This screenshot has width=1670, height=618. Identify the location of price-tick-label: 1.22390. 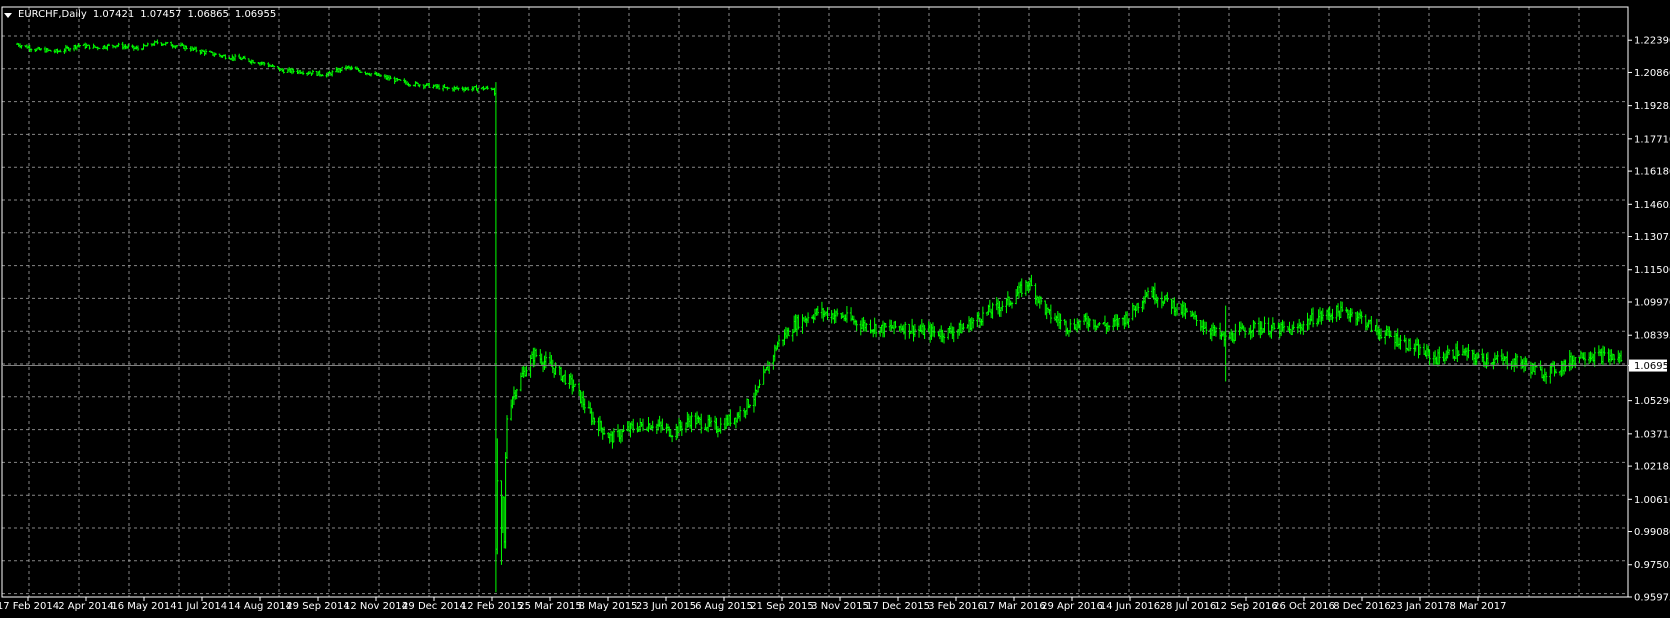
(1652, 41).